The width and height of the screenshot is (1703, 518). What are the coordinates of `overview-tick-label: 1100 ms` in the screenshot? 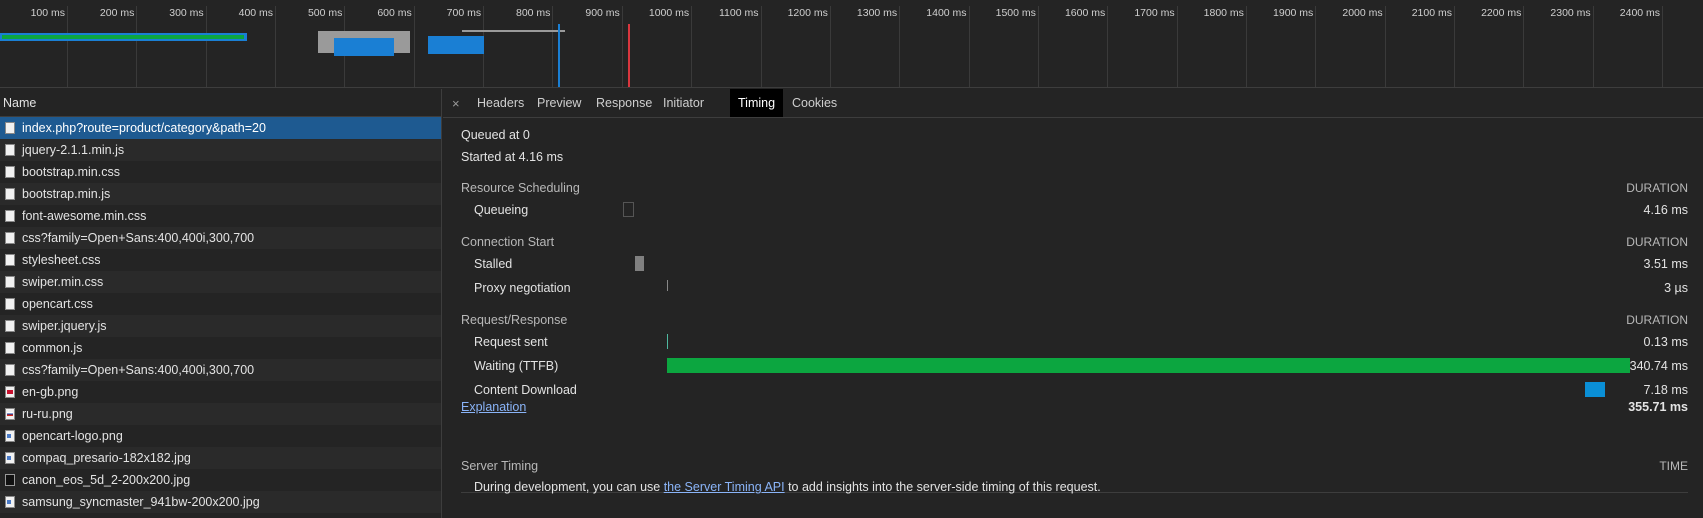 It's located at (739, 13).